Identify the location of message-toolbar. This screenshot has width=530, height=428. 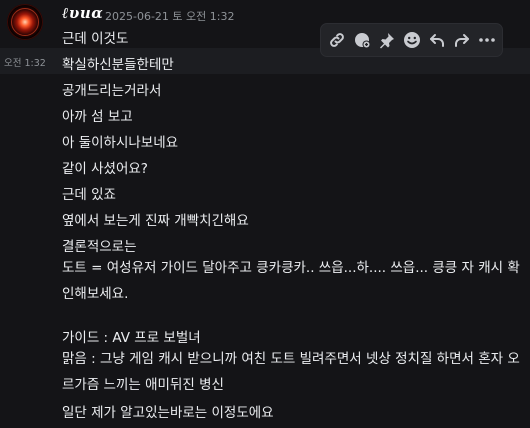
(411, 40).